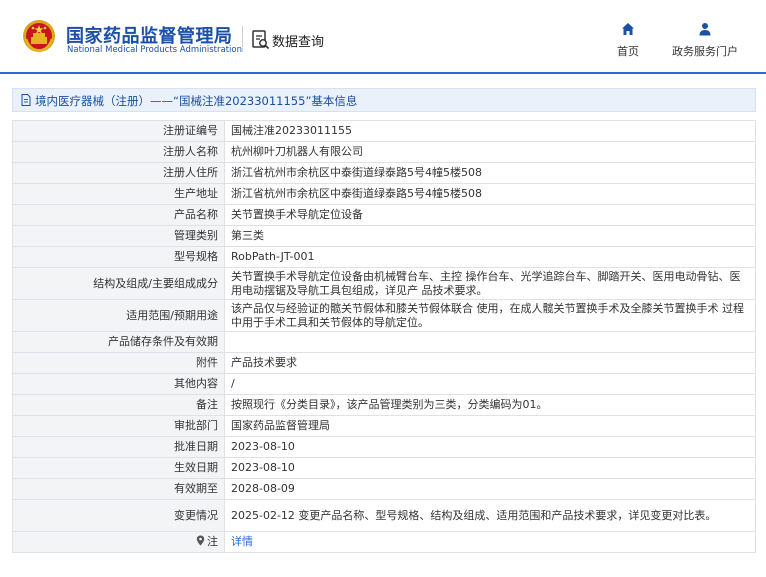 This screenshot has width=766, height=577. Describe the element at coordinates (490, 489) in the screenshot. I see `row-value: 2028-08-09` at that location.